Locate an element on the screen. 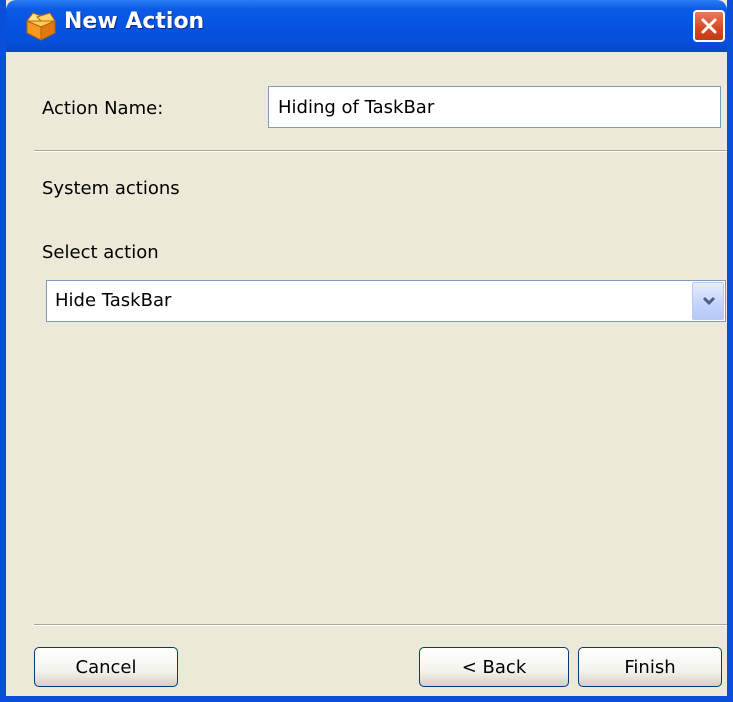  orange-box-icon is located at coordinates (41, 26).